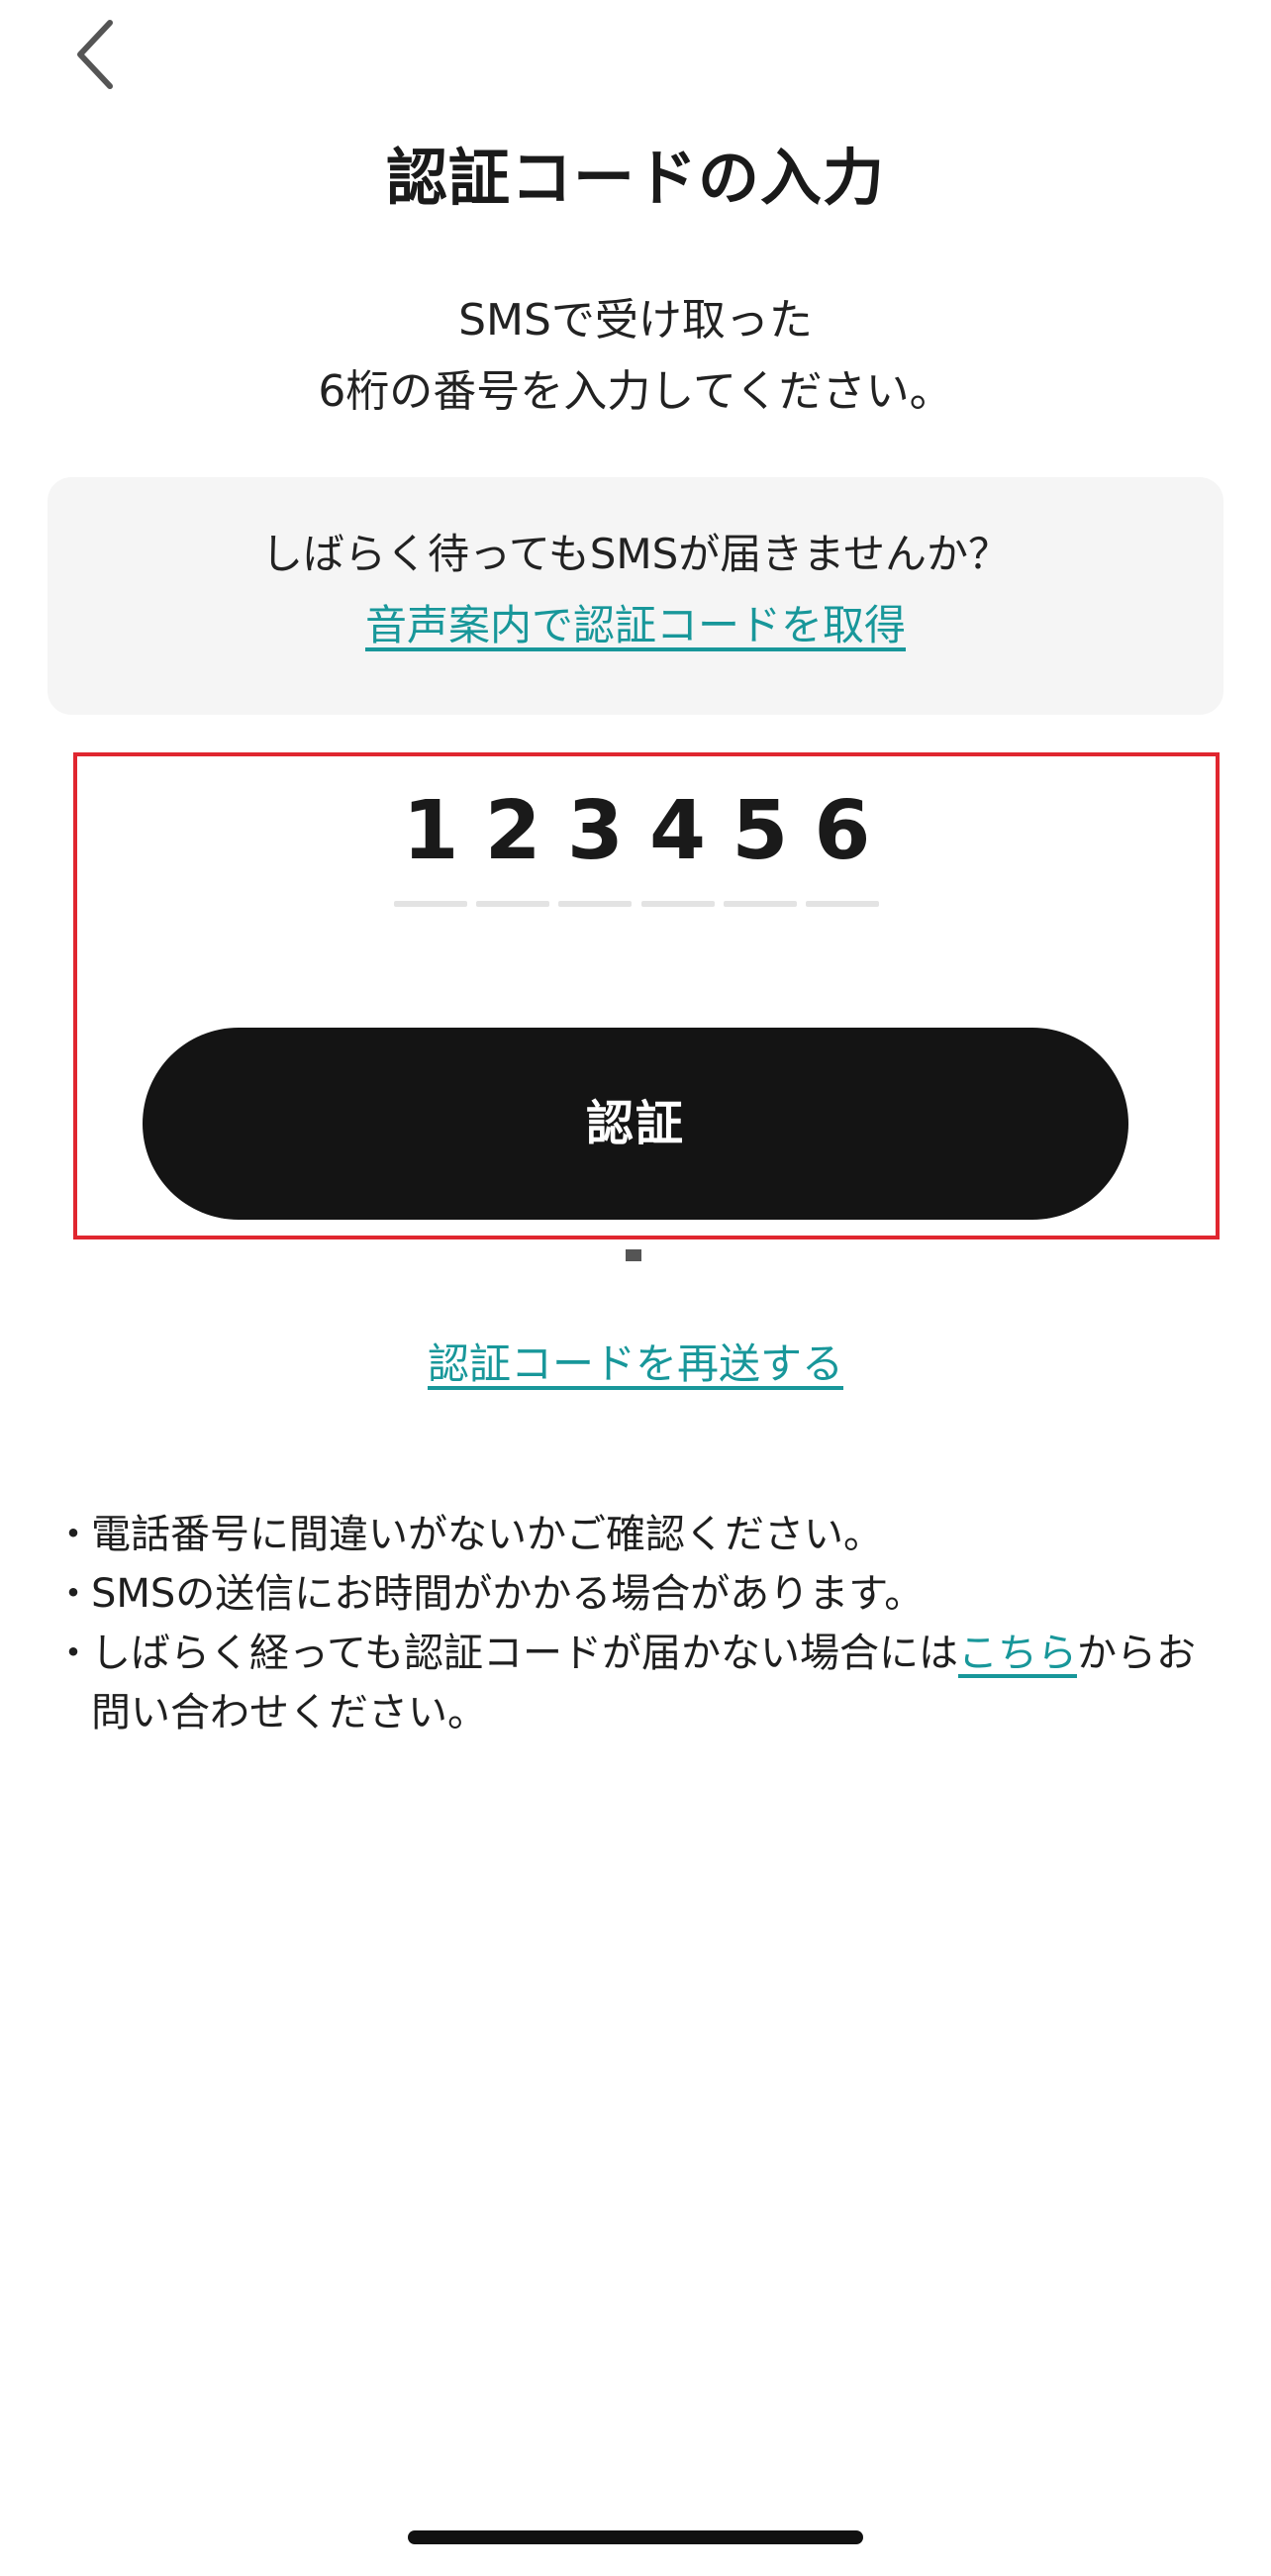  I want to click on resend-code-link: 認証コードを再送する, so click(635, 1365).